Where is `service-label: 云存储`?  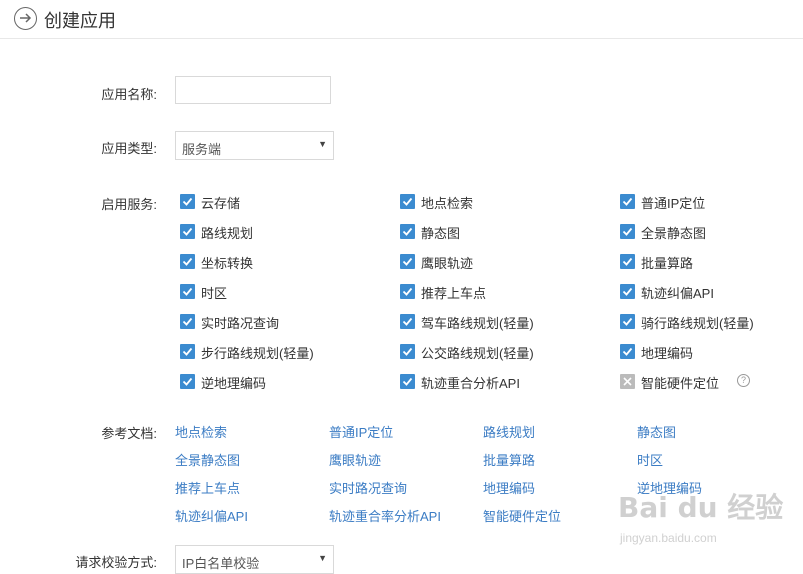
service-label: 云存储 is located at coordinates (221, 203).